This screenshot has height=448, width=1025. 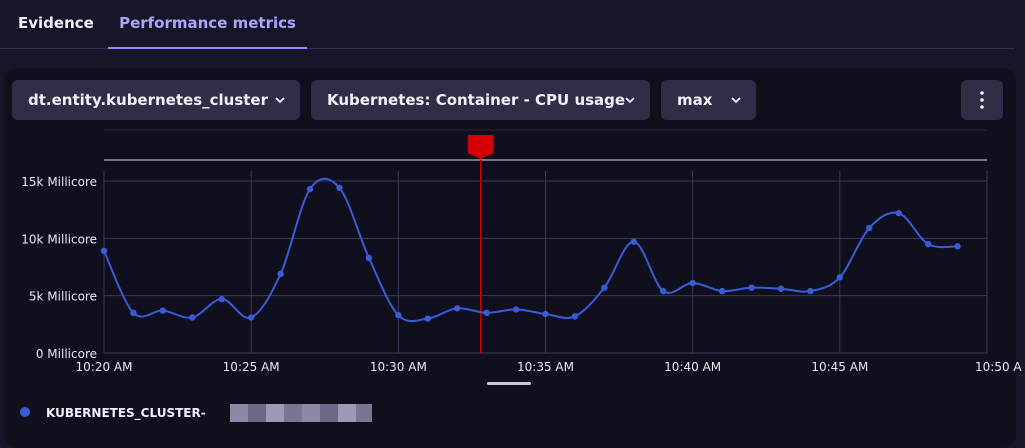 I want to click on y-tick-label: 5k Millicore, so click(x=63, y=297).